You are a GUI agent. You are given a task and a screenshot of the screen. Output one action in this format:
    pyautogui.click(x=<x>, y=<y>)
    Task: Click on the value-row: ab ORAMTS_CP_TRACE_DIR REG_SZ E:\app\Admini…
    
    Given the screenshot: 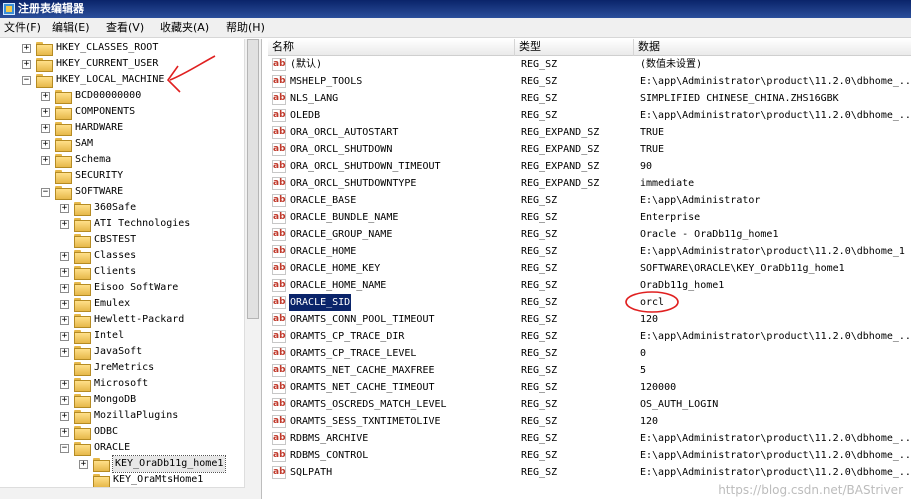 What is the action you would take?
    pyautogui.click(x=589, y=336)
    